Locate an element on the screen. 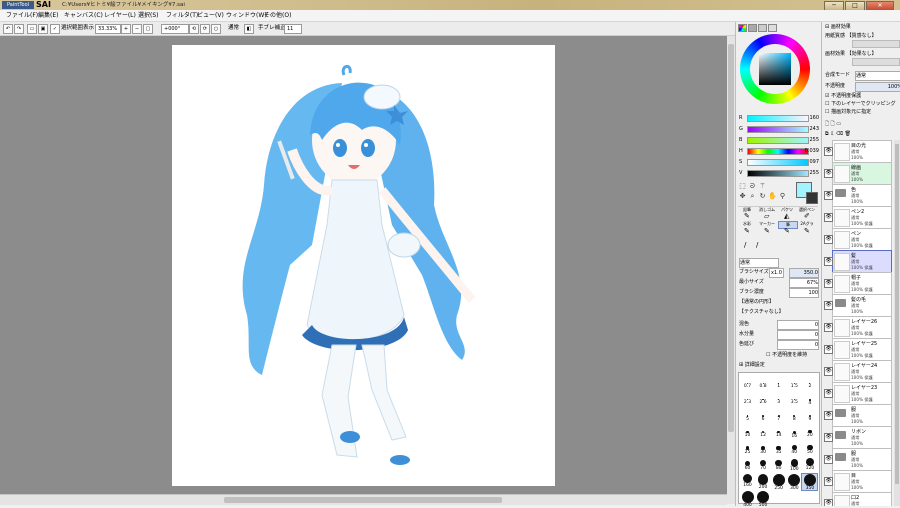 The width and height of the screenshot is (900, 508). deselect-icon: ▭ is located at coordinates (32, 29).